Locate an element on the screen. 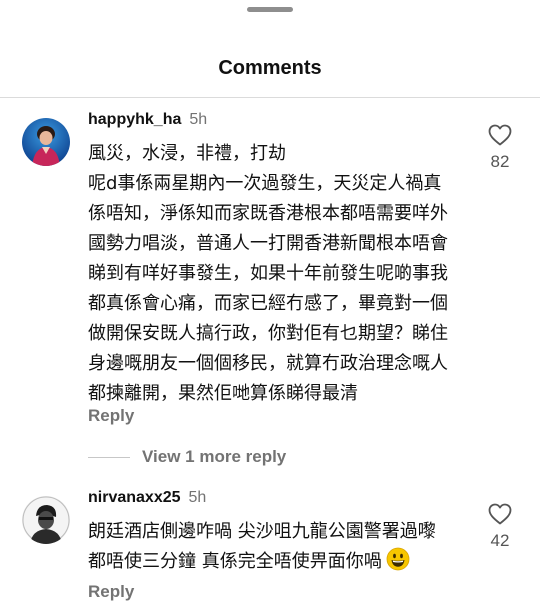  view-more-replies-label: View 1 more reply is located at coordinates (214, 456).